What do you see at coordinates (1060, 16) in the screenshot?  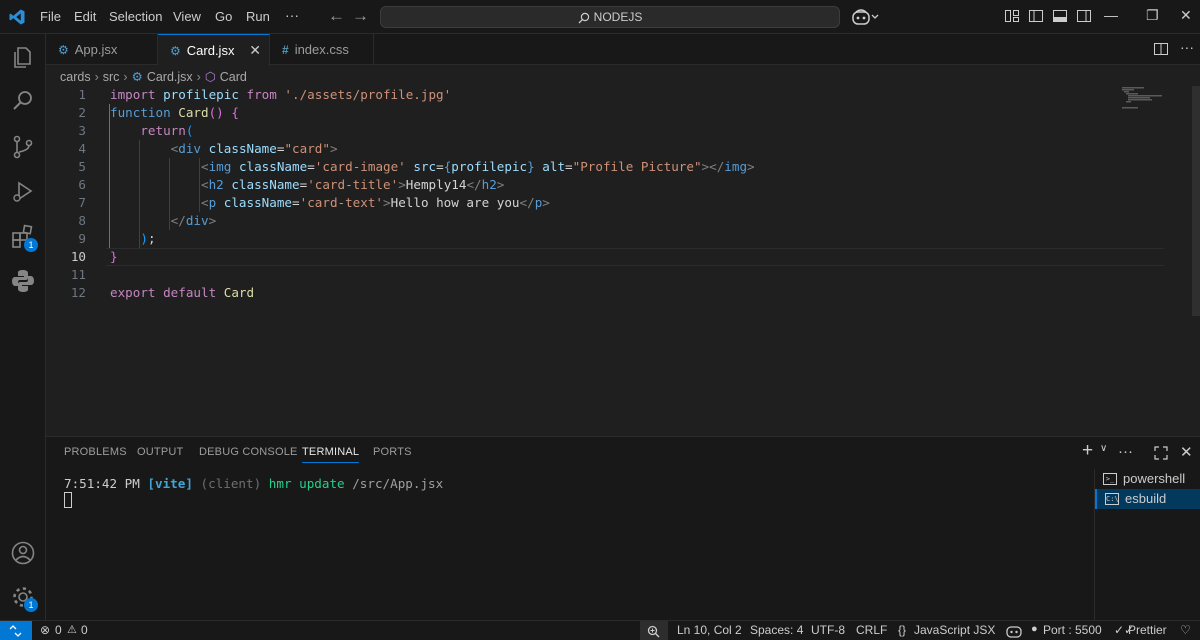 I see `toggle-panel-icon` at bounding box center [1060, 16].